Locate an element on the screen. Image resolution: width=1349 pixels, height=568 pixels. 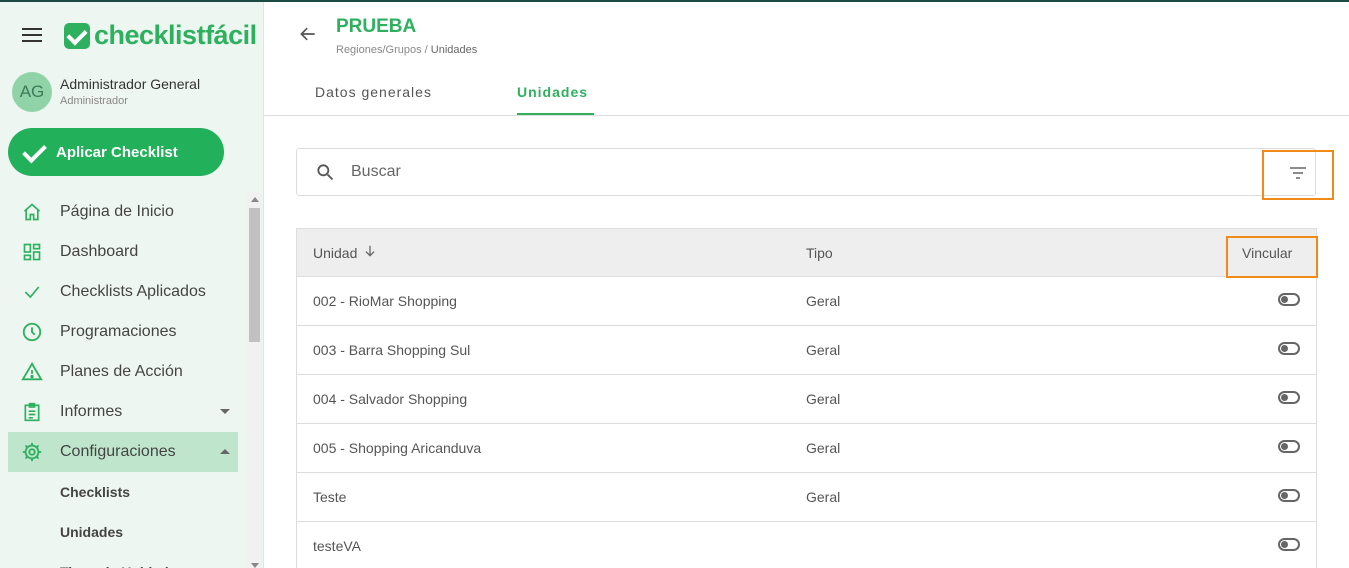
dashboard-icon is located at coordinates (32, 252).